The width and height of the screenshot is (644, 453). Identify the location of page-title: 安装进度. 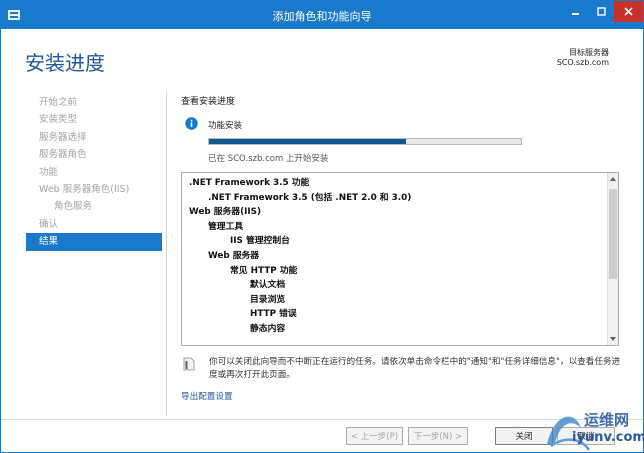
(65, 63).